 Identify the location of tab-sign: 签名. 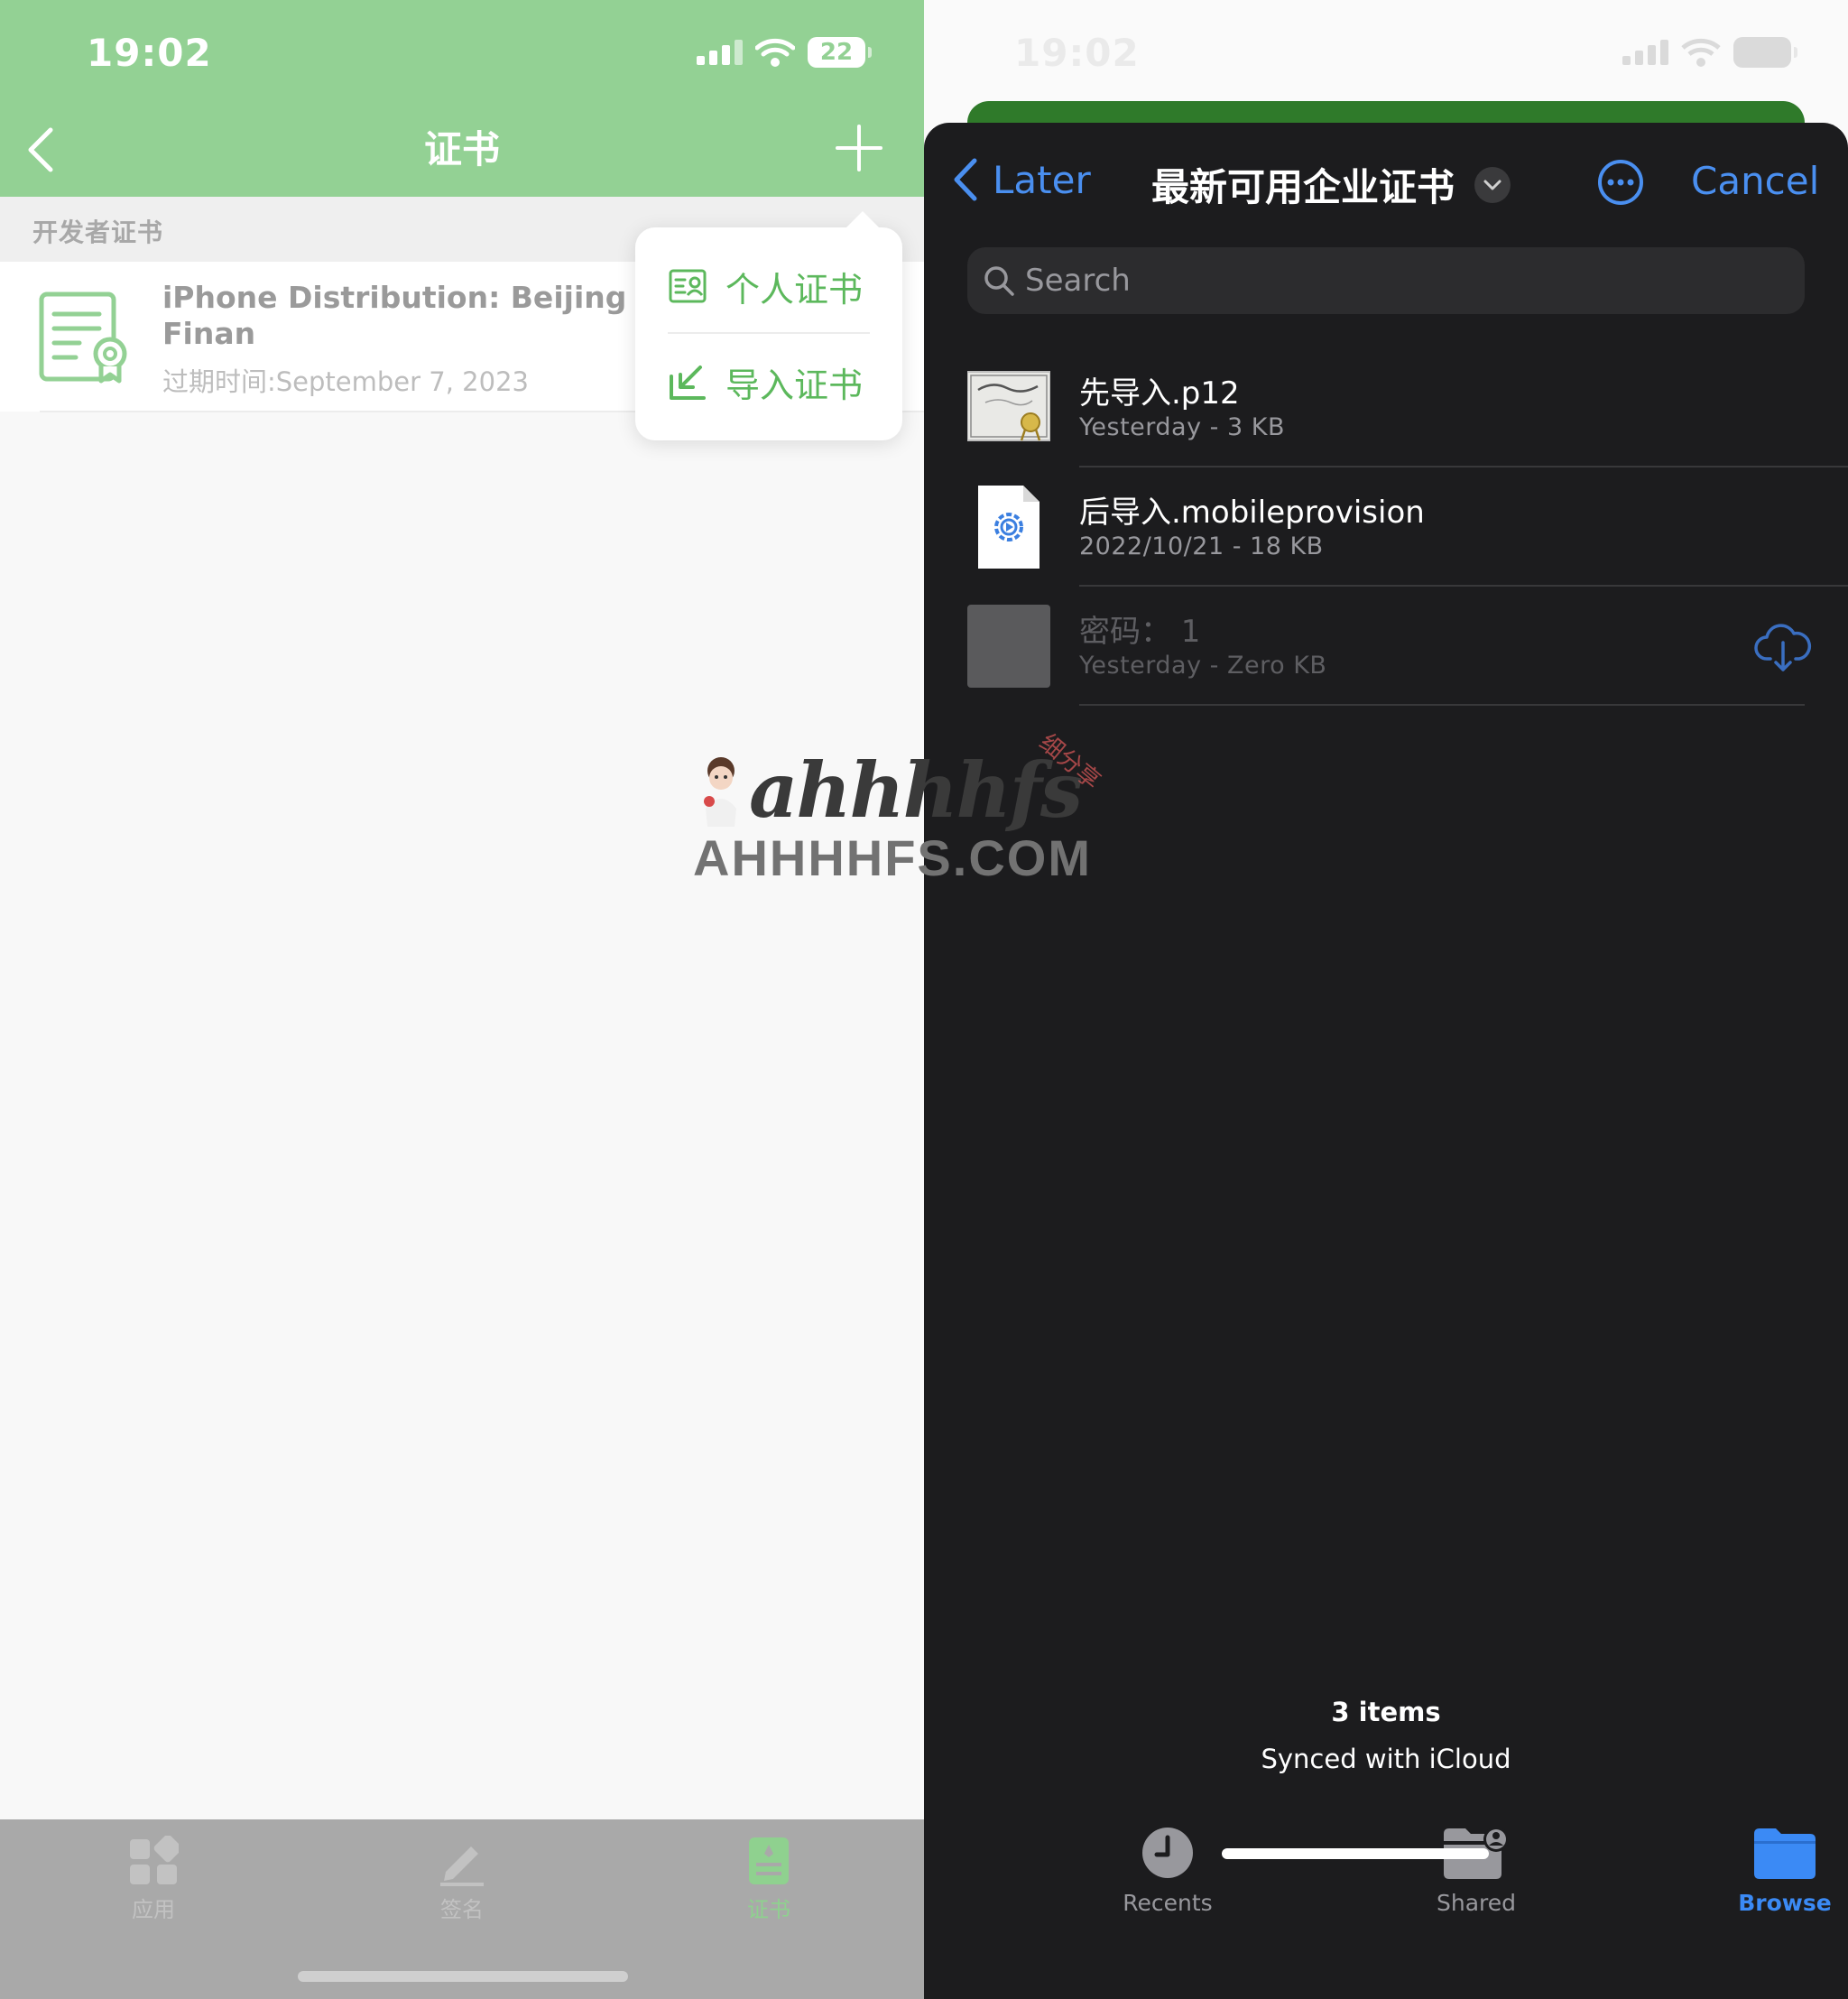
(462, 1879).